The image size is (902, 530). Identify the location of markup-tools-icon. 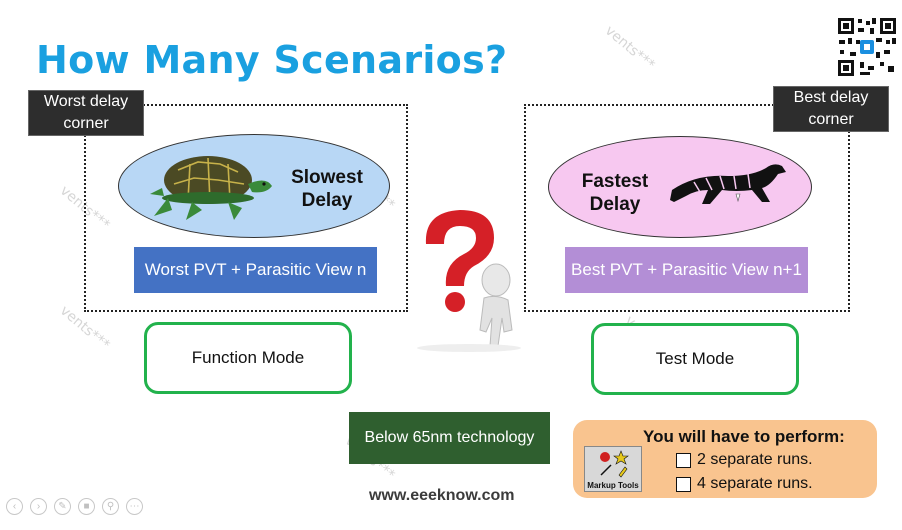
(614, 464).